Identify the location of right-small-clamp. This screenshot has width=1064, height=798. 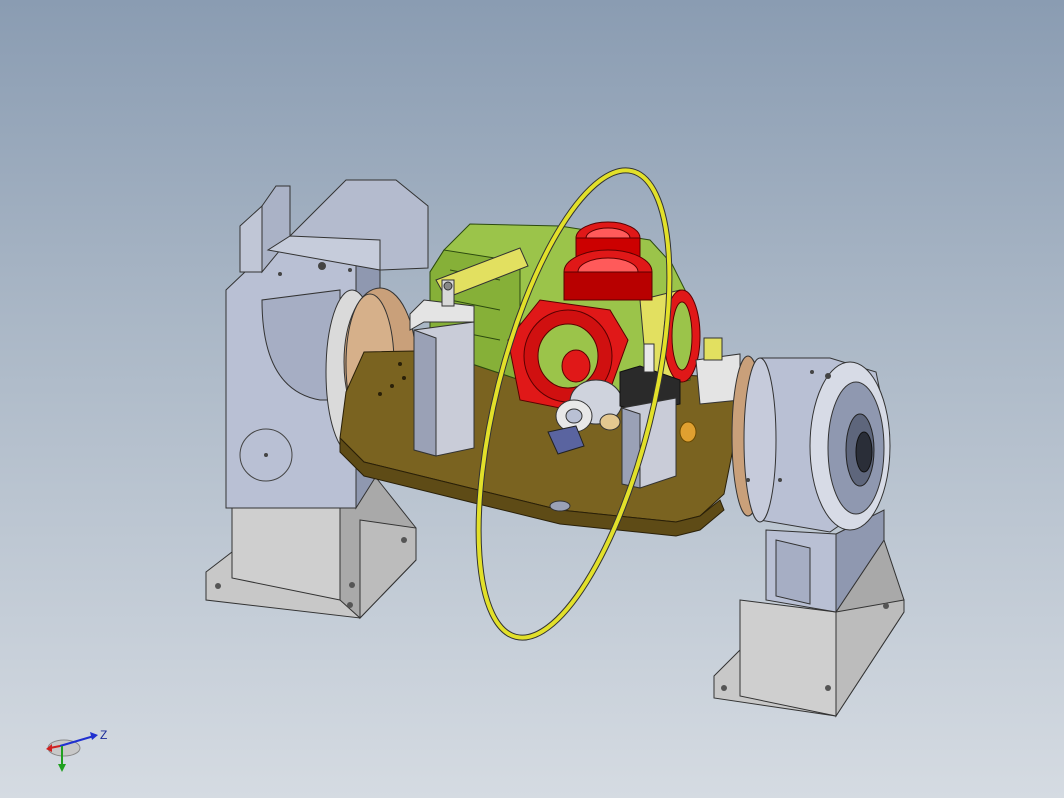
(718, 371).